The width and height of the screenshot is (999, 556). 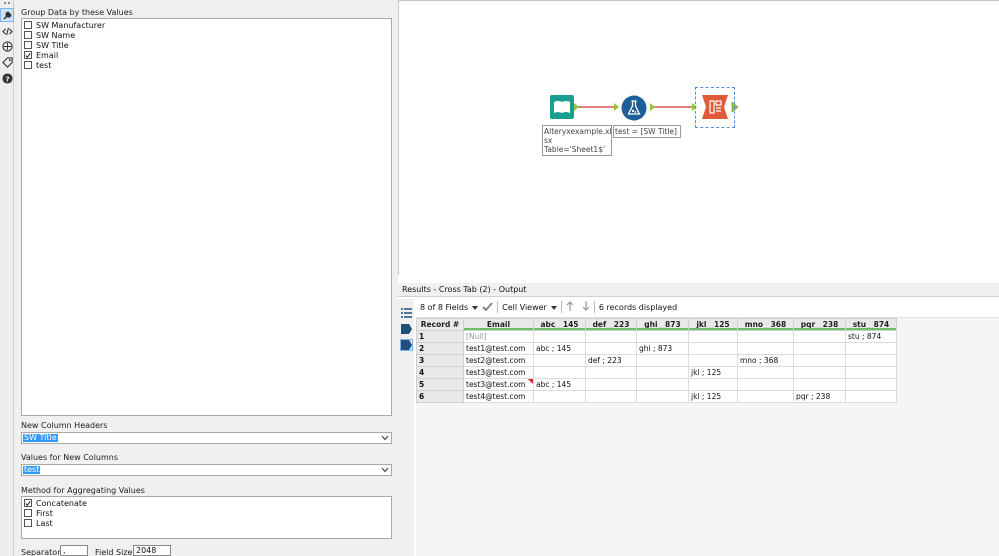 What do you see at coordinates (7, 3) in the screenshot?
I see `toolstrip-grip` at bounding box center [7, 3].